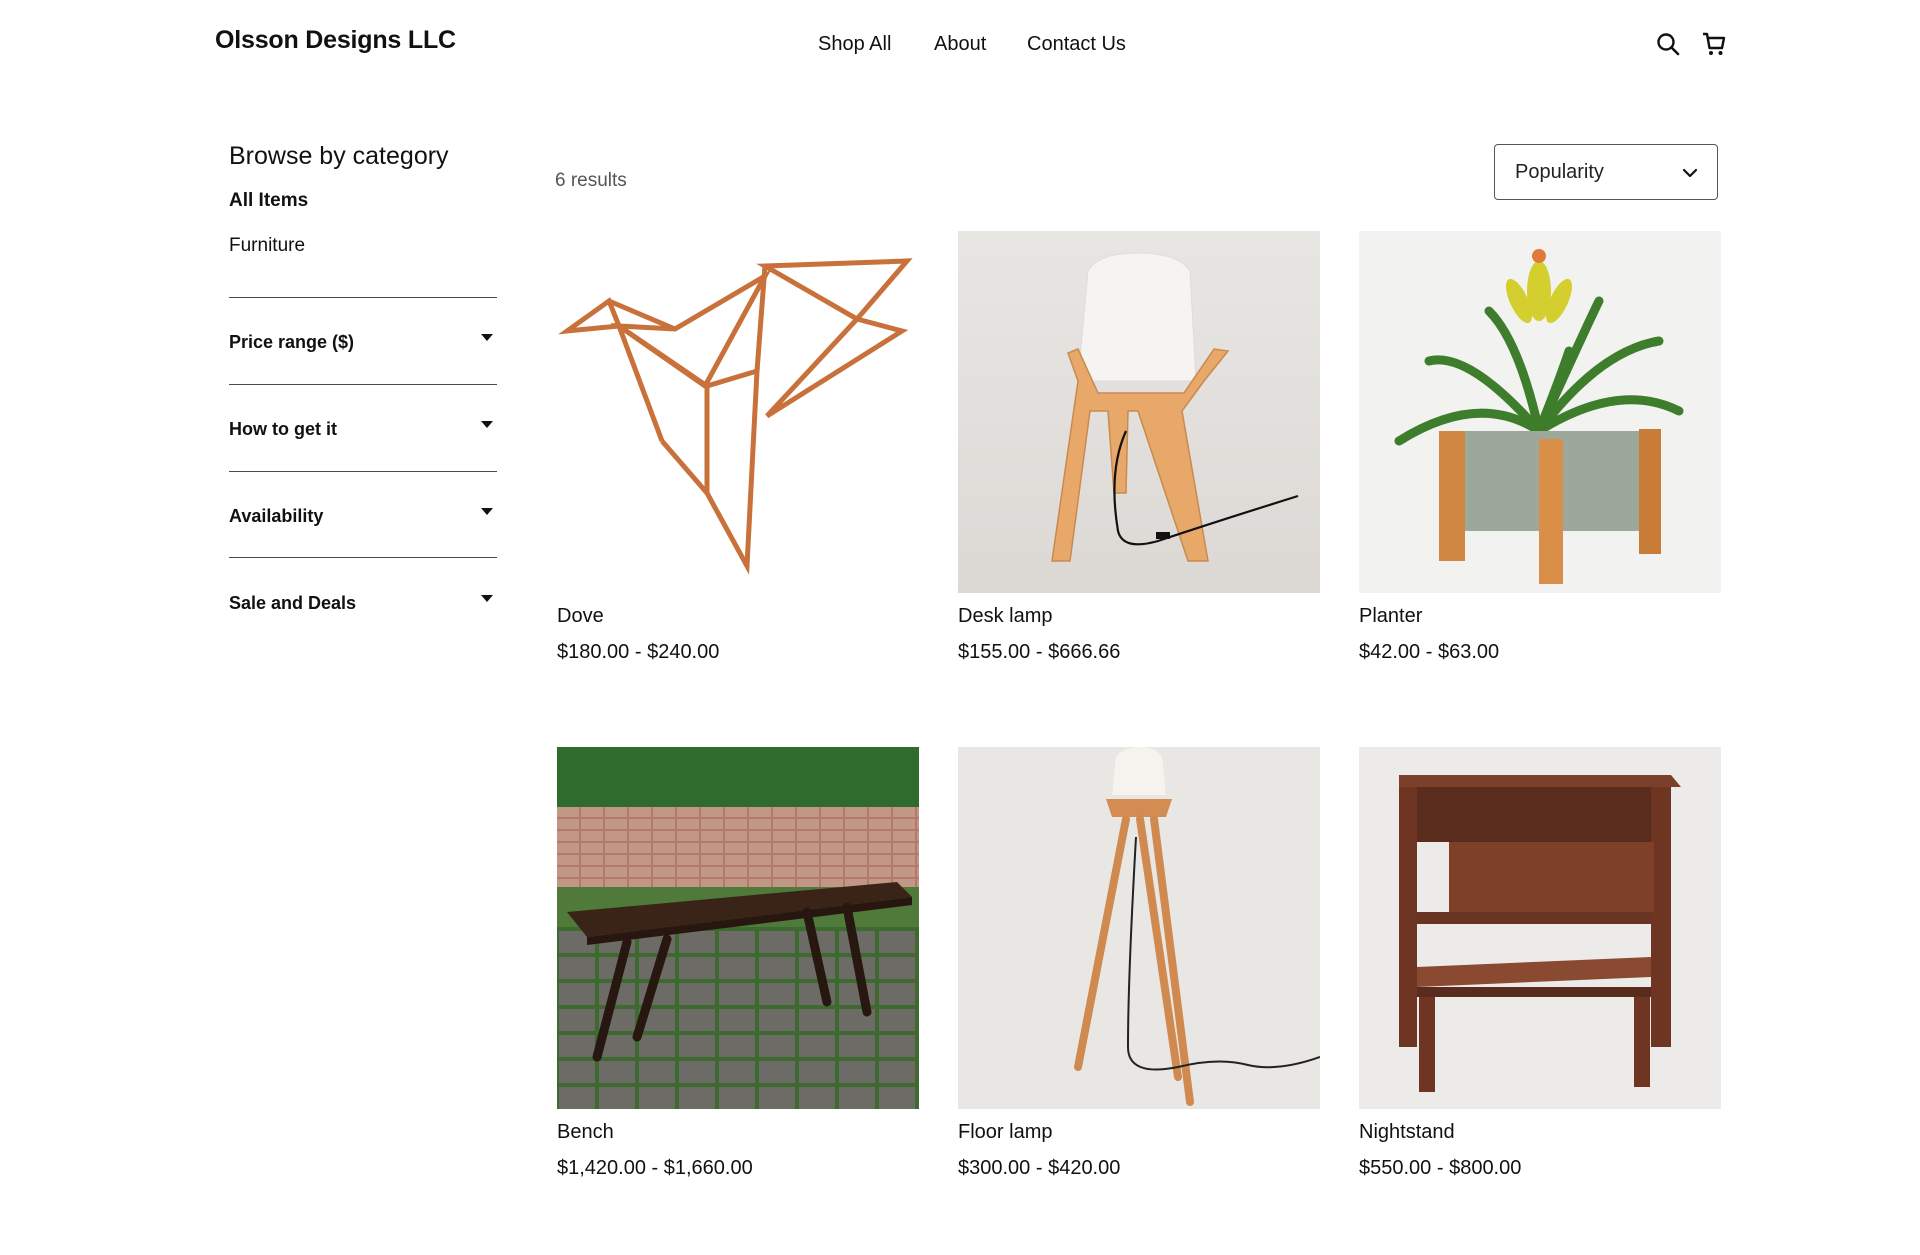 The image size is (1920, 1255). What do you see at coordinates (960, 44) in the screenshot?
I see `nav-about: About` at bounding box center [960, 44].